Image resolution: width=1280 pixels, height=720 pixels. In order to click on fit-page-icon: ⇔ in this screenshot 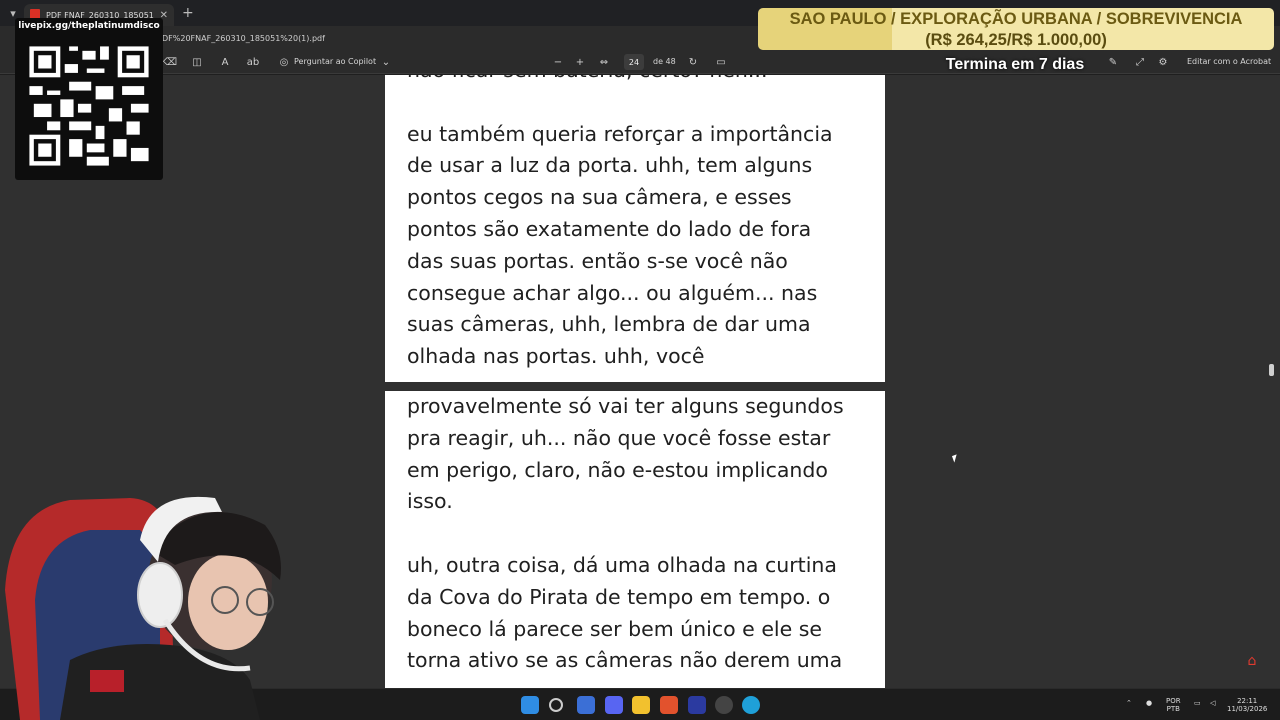, I will do `click(604, 62)`.